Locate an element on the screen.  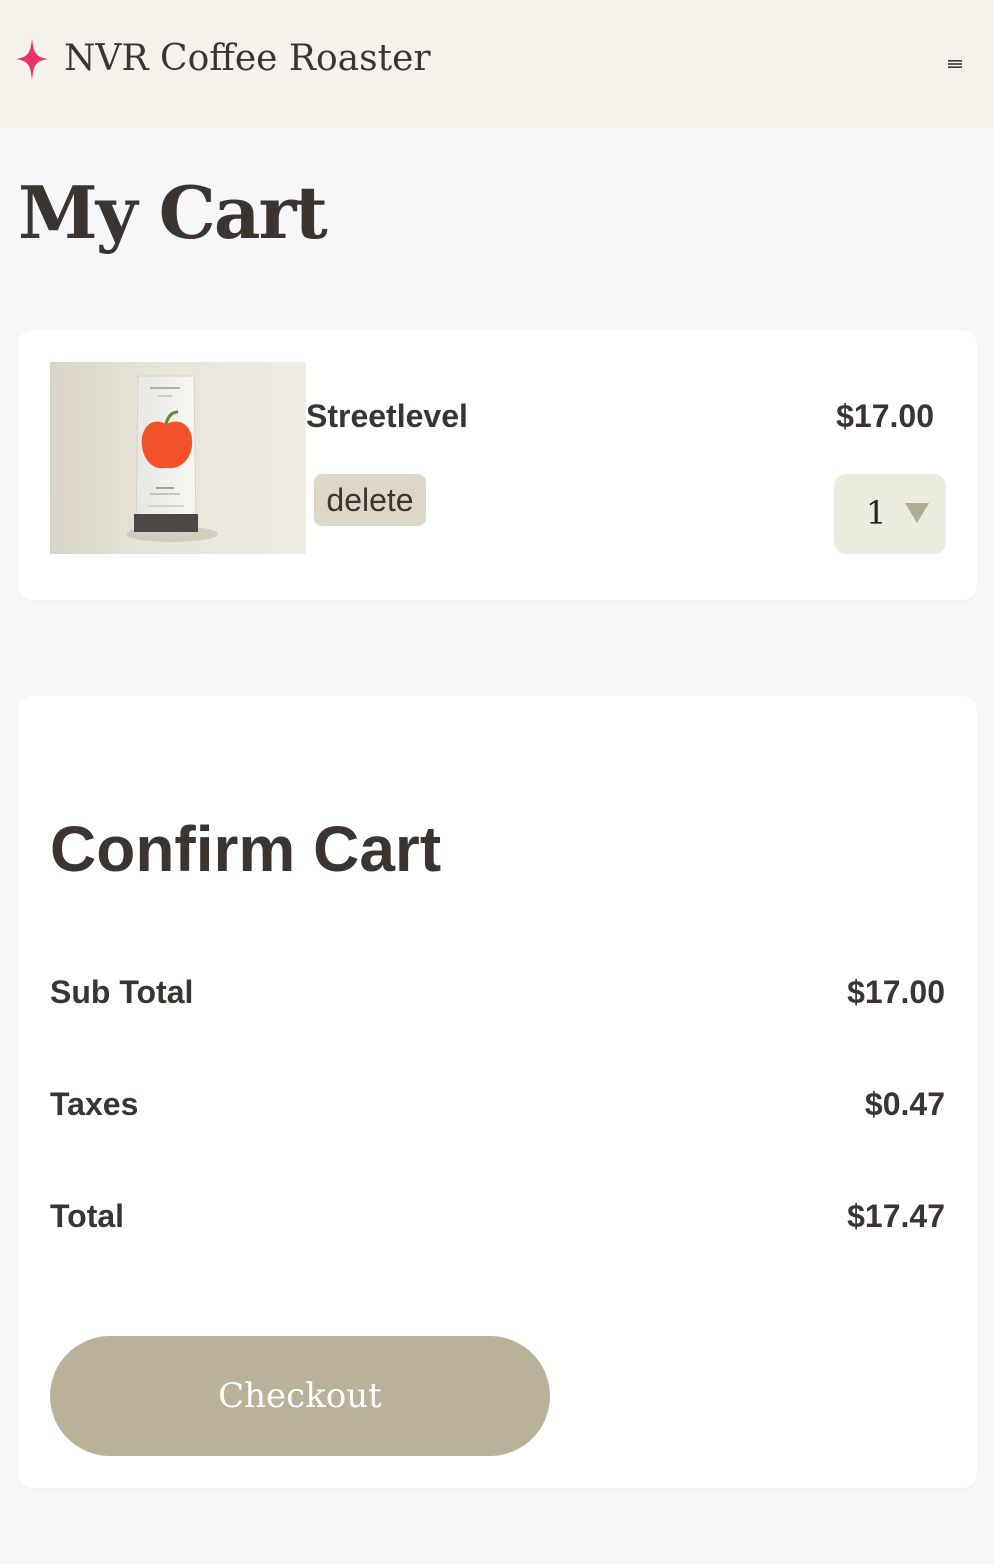
coffee-bag-illustration is located at coordinates (172, 458).